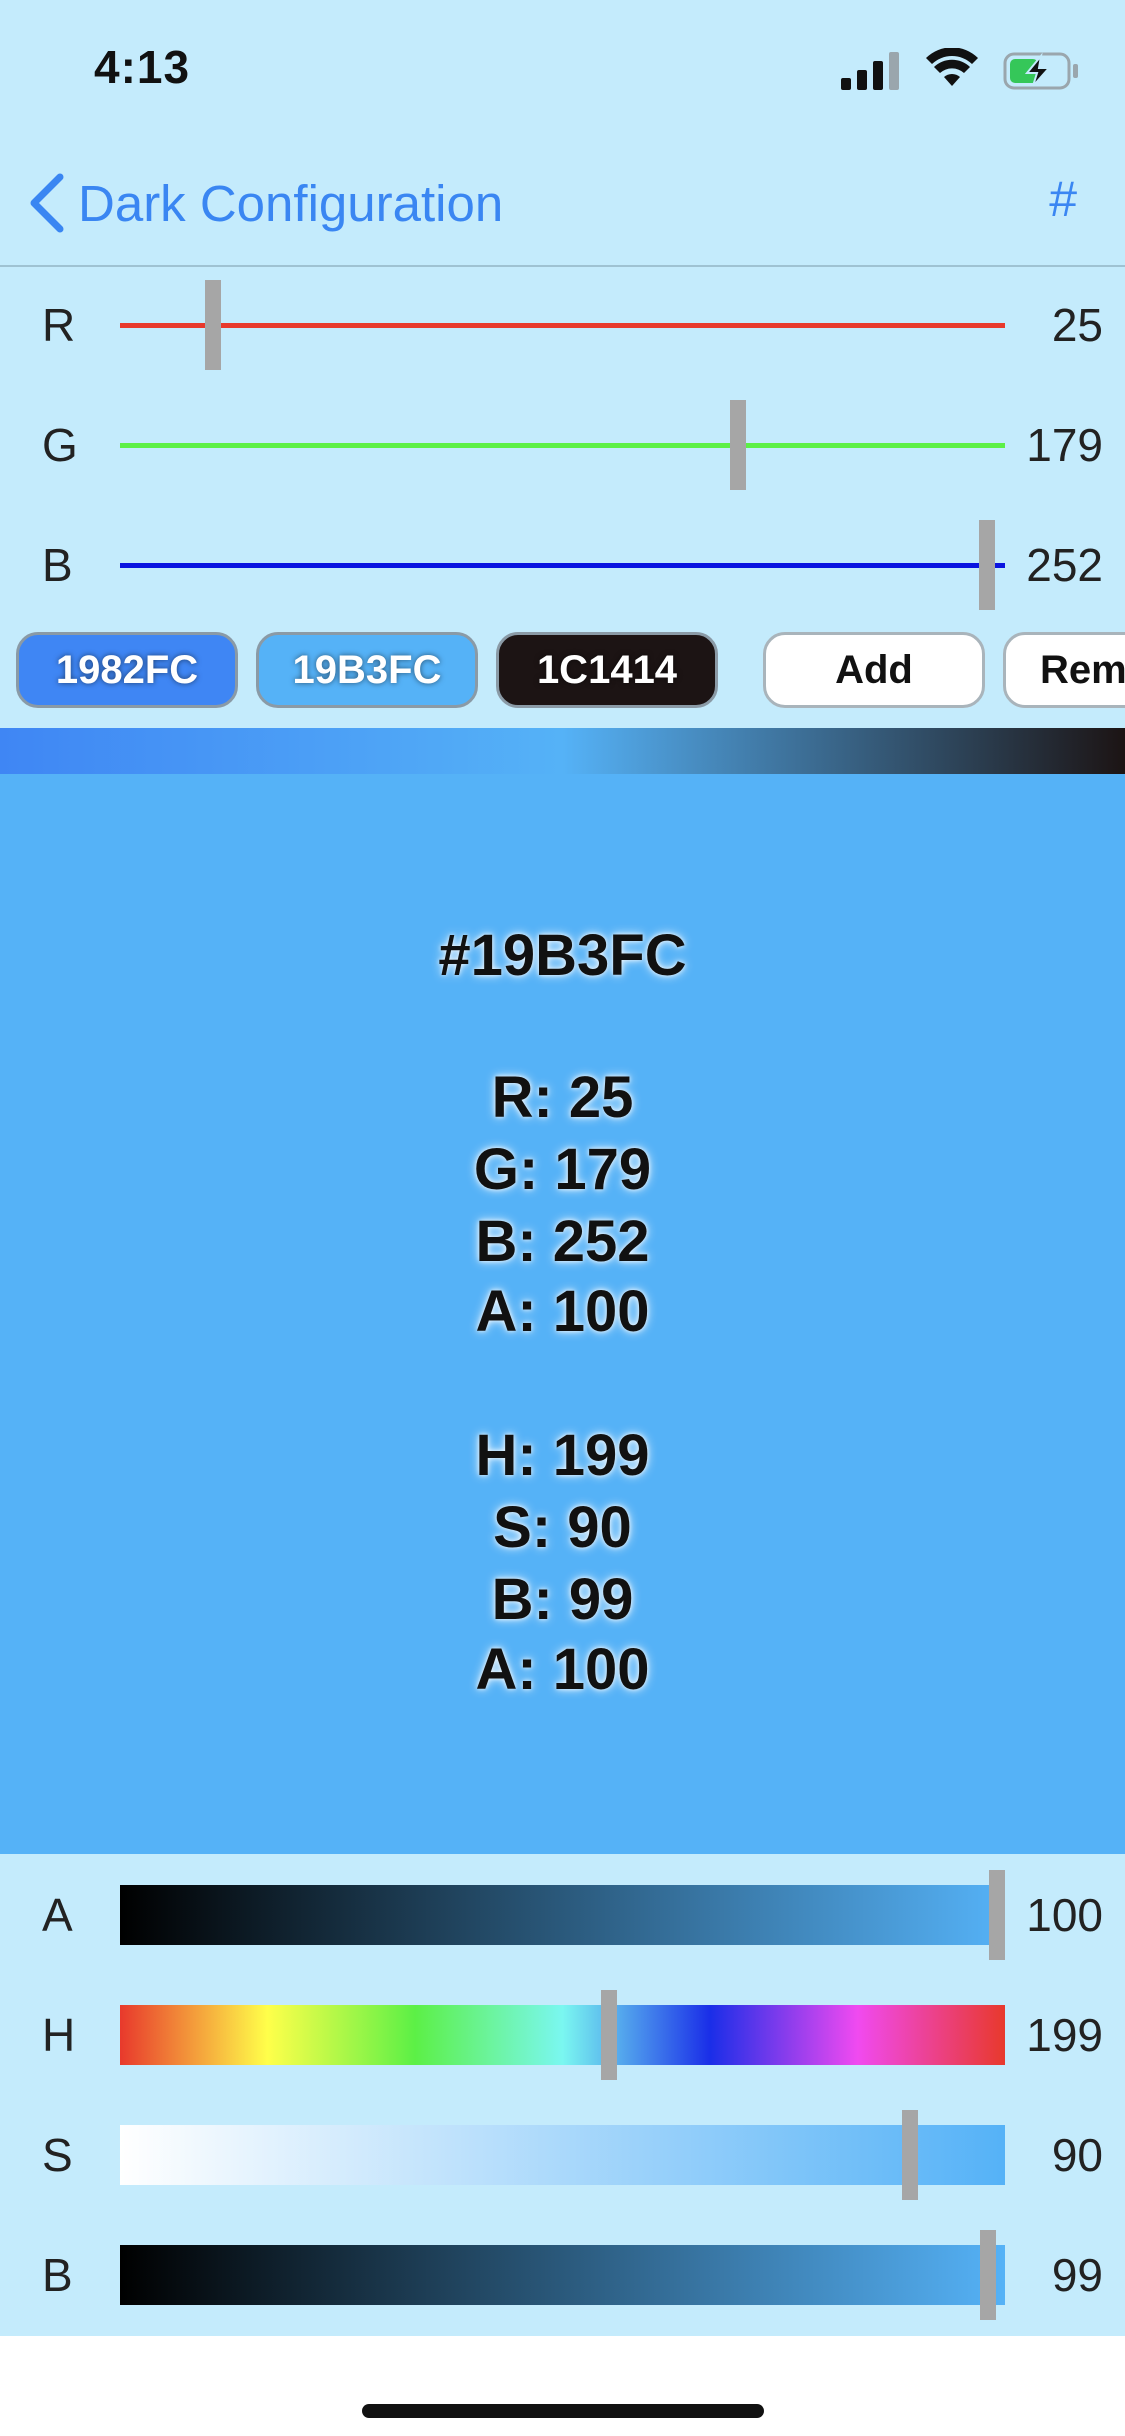  I want to click on slider-alpha: A 100, so click(562, 1915).